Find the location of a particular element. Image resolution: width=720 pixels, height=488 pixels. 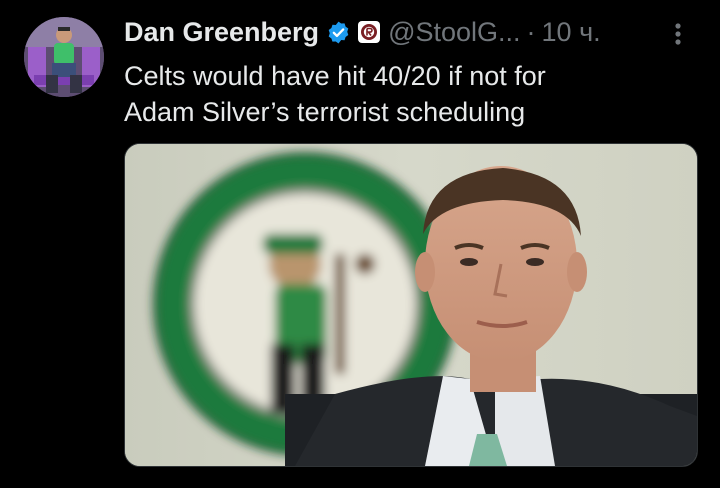

timestamp: 10 ч. is located at coordinates (571, 32).